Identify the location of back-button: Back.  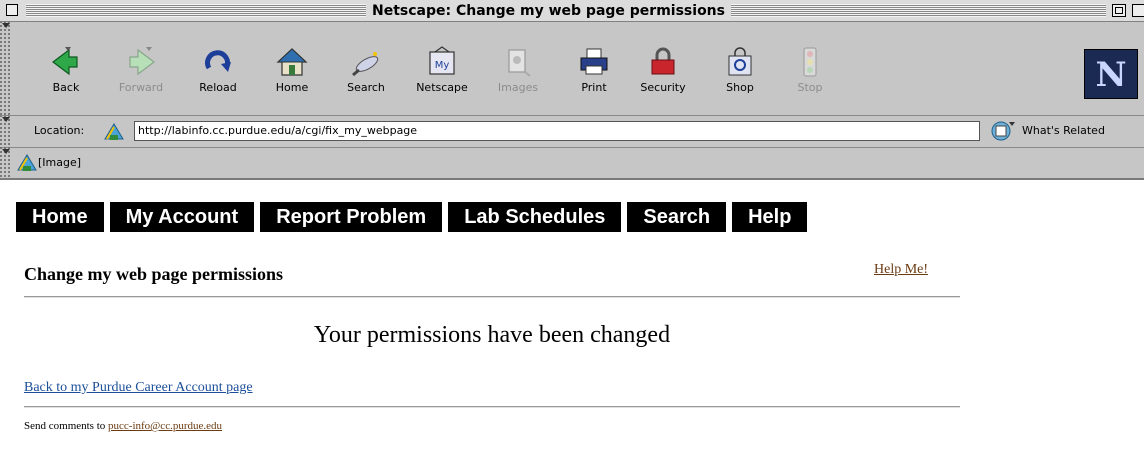
(66, 74).